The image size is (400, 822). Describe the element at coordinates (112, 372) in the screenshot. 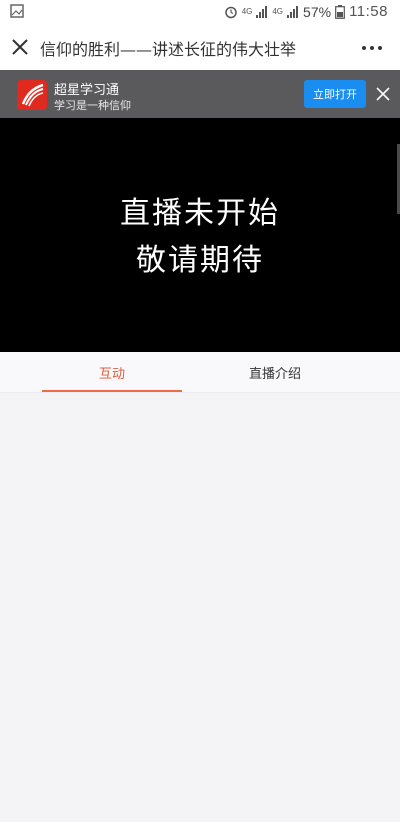

I see `tab-interaction: 互动` at that location.